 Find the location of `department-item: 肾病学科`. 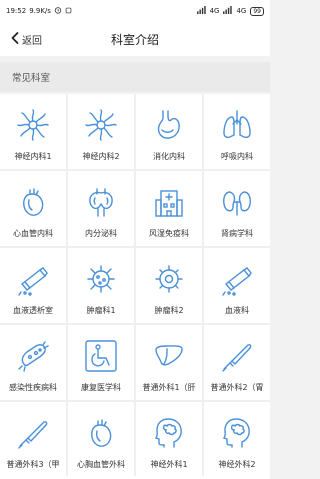

department-item: 肾病学科 is located at coordinates (237, 208).